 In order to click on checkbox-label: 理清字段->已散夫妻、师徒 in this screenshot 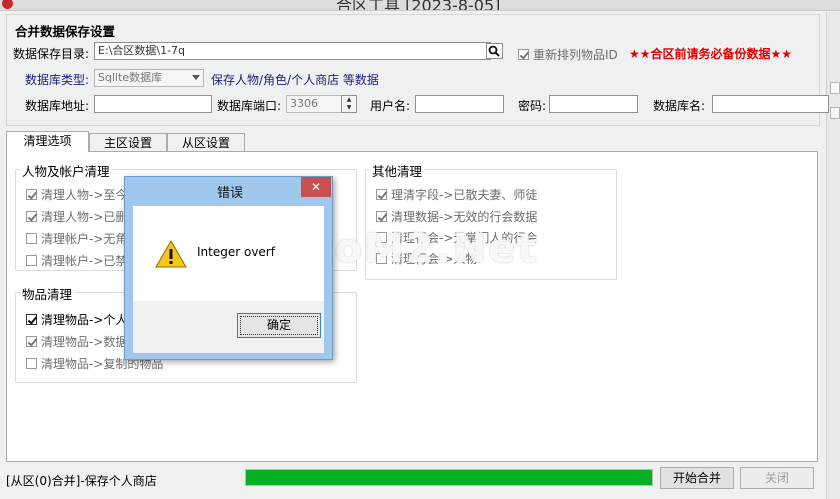, I will do `click(464, 195)`.